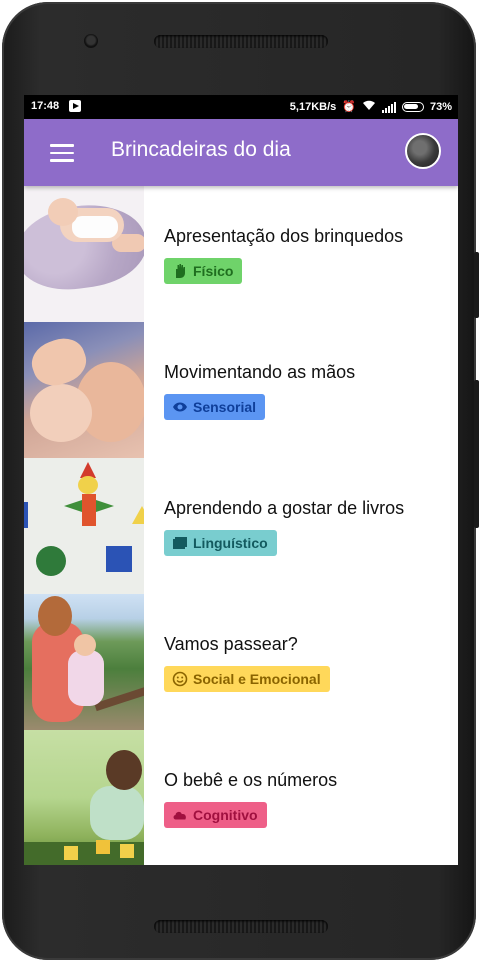 This screenshot has width=480, height=965. Describe the element at coordinates (230, 543) in the screenshot. I see `badge-label: Linguístico` at that location.